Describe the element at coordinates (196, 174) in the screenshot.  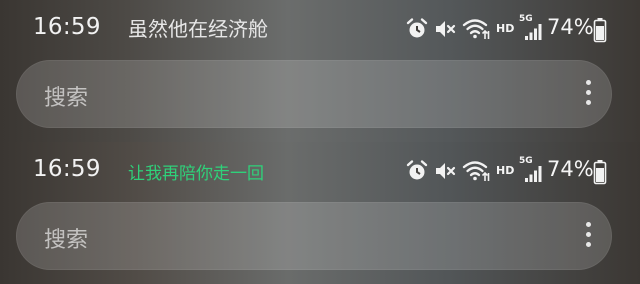
I see `music-ticker: 让我再陪你走一回` at that location.